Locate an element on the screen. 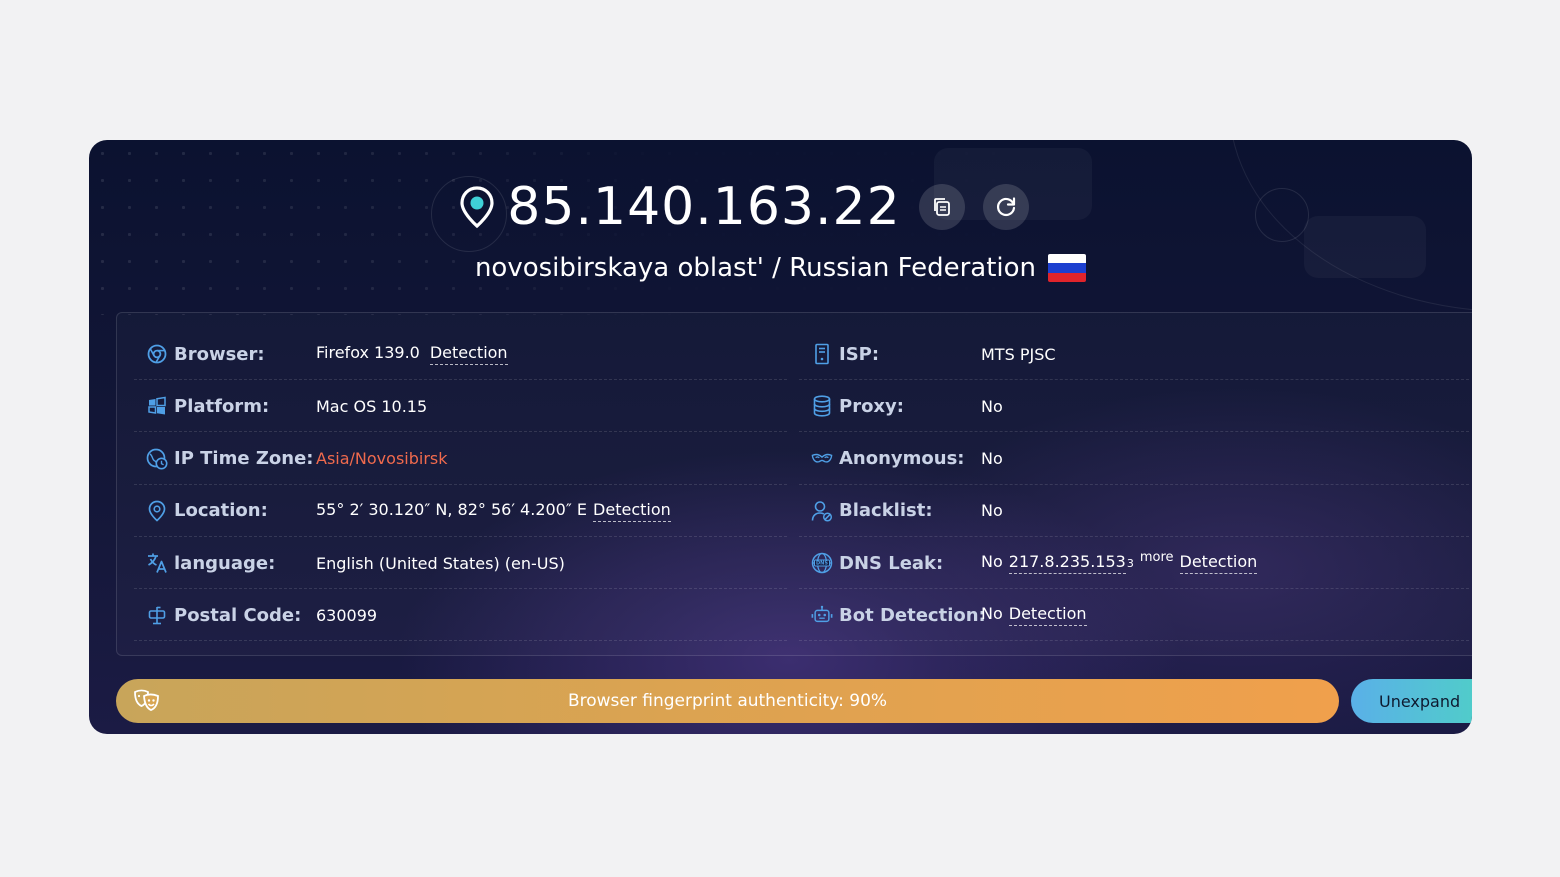  platform-label: Platform: is located at coordinates (222, 406).